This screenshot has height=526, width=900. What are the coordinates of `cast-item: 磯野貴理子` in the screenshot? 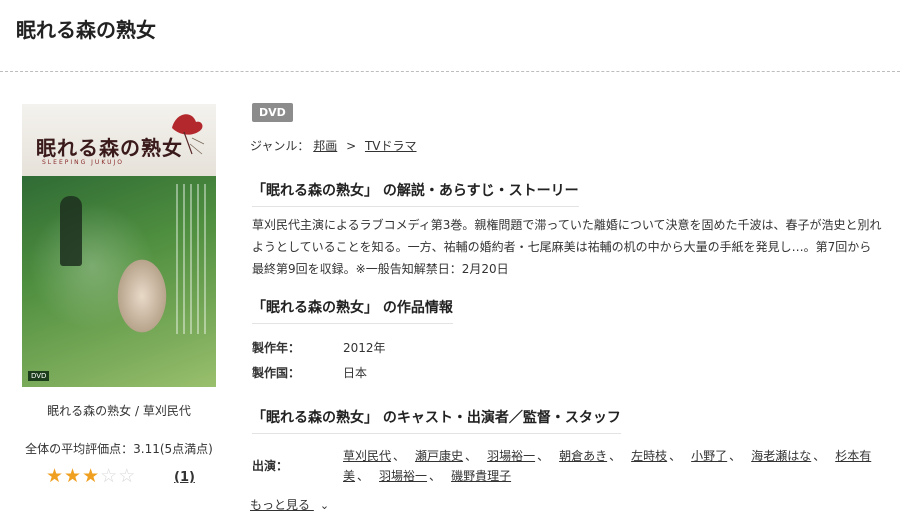 It's located at (481, 476).